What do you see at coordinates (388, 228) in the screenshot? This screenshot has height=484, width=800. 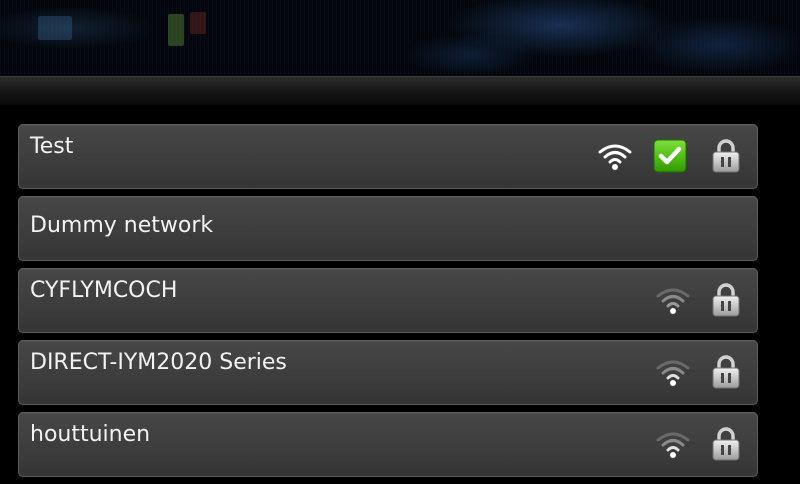 I see `network-row-dummy: Dummy network` at bounding box center [388, 228].